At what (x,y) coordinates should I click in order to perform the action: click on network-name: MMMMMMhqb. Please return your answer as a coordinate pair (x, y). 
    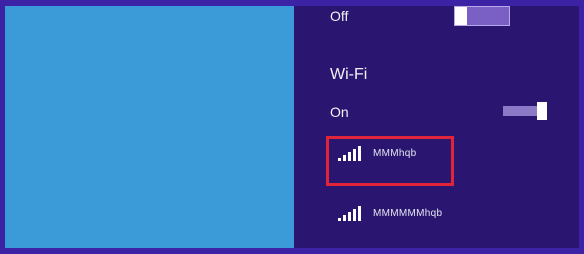
    Looking at the image, I should click on (408, 213).